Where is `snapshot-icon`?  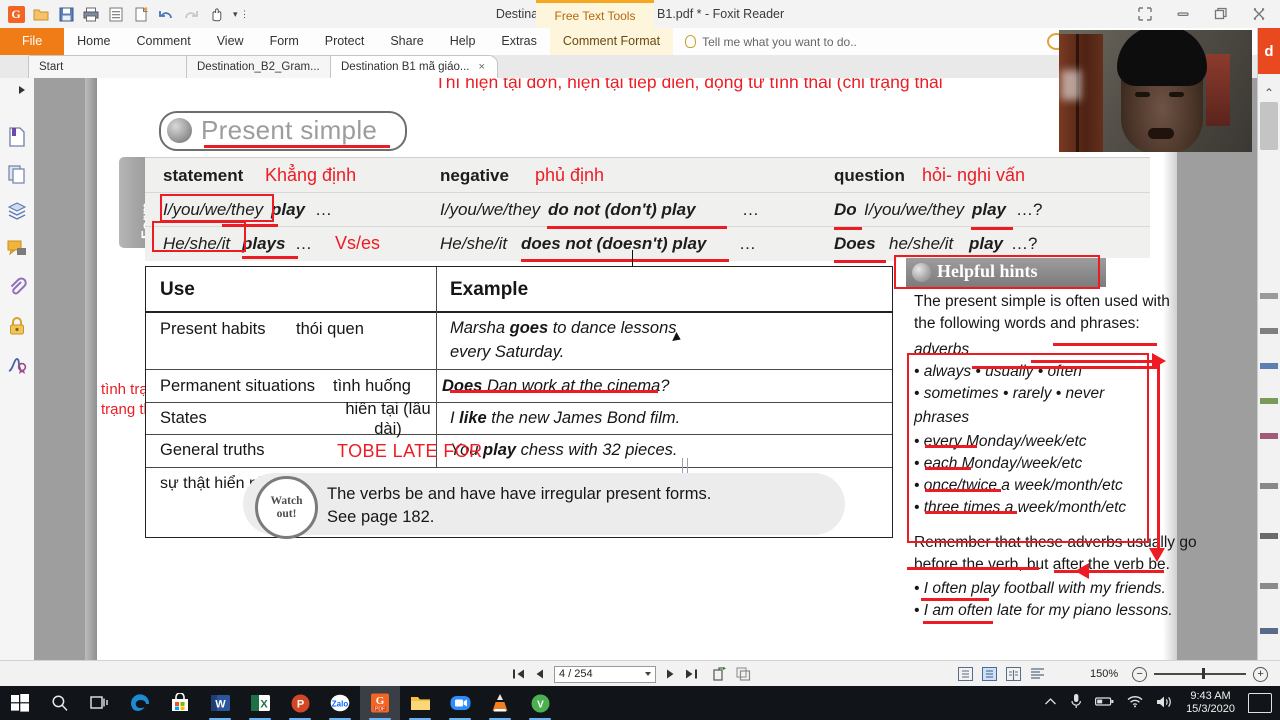 snapshot-icon is located at coordinates (743, 674).